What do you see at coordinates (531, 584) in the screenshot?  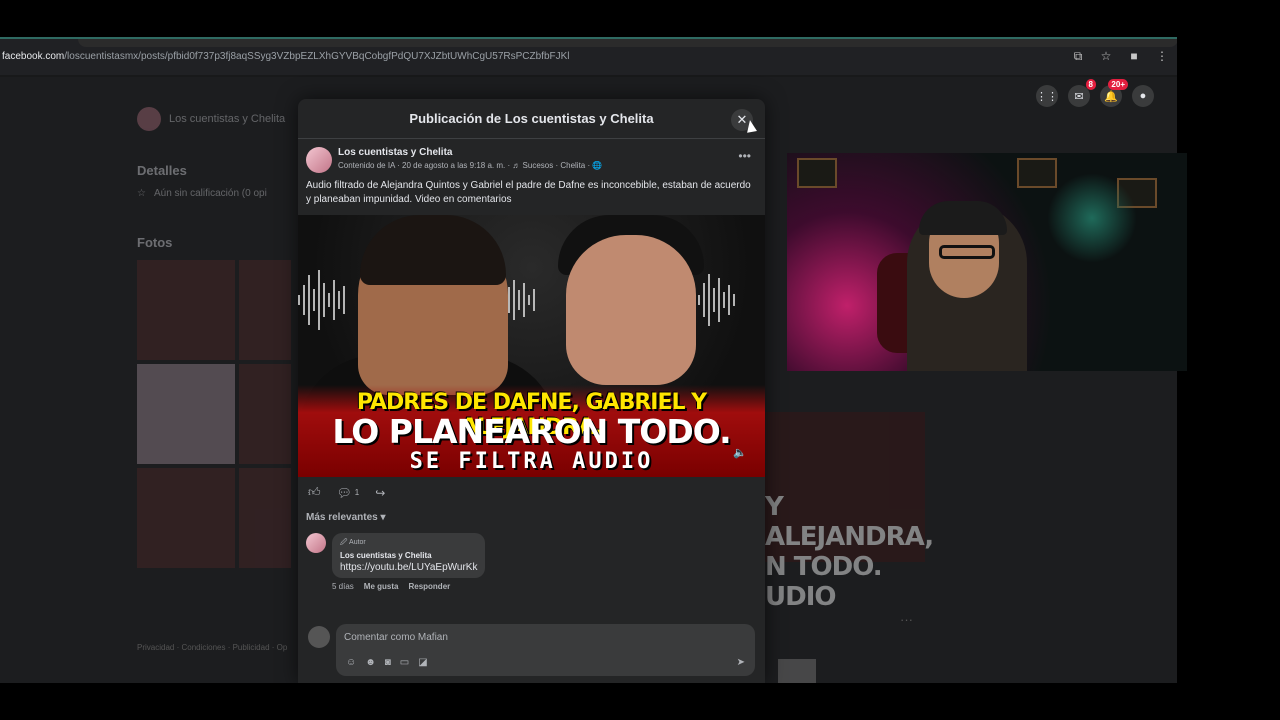 I see `comment-actions: 5 días Me gusta Responder` at bounding box center [531, 584].